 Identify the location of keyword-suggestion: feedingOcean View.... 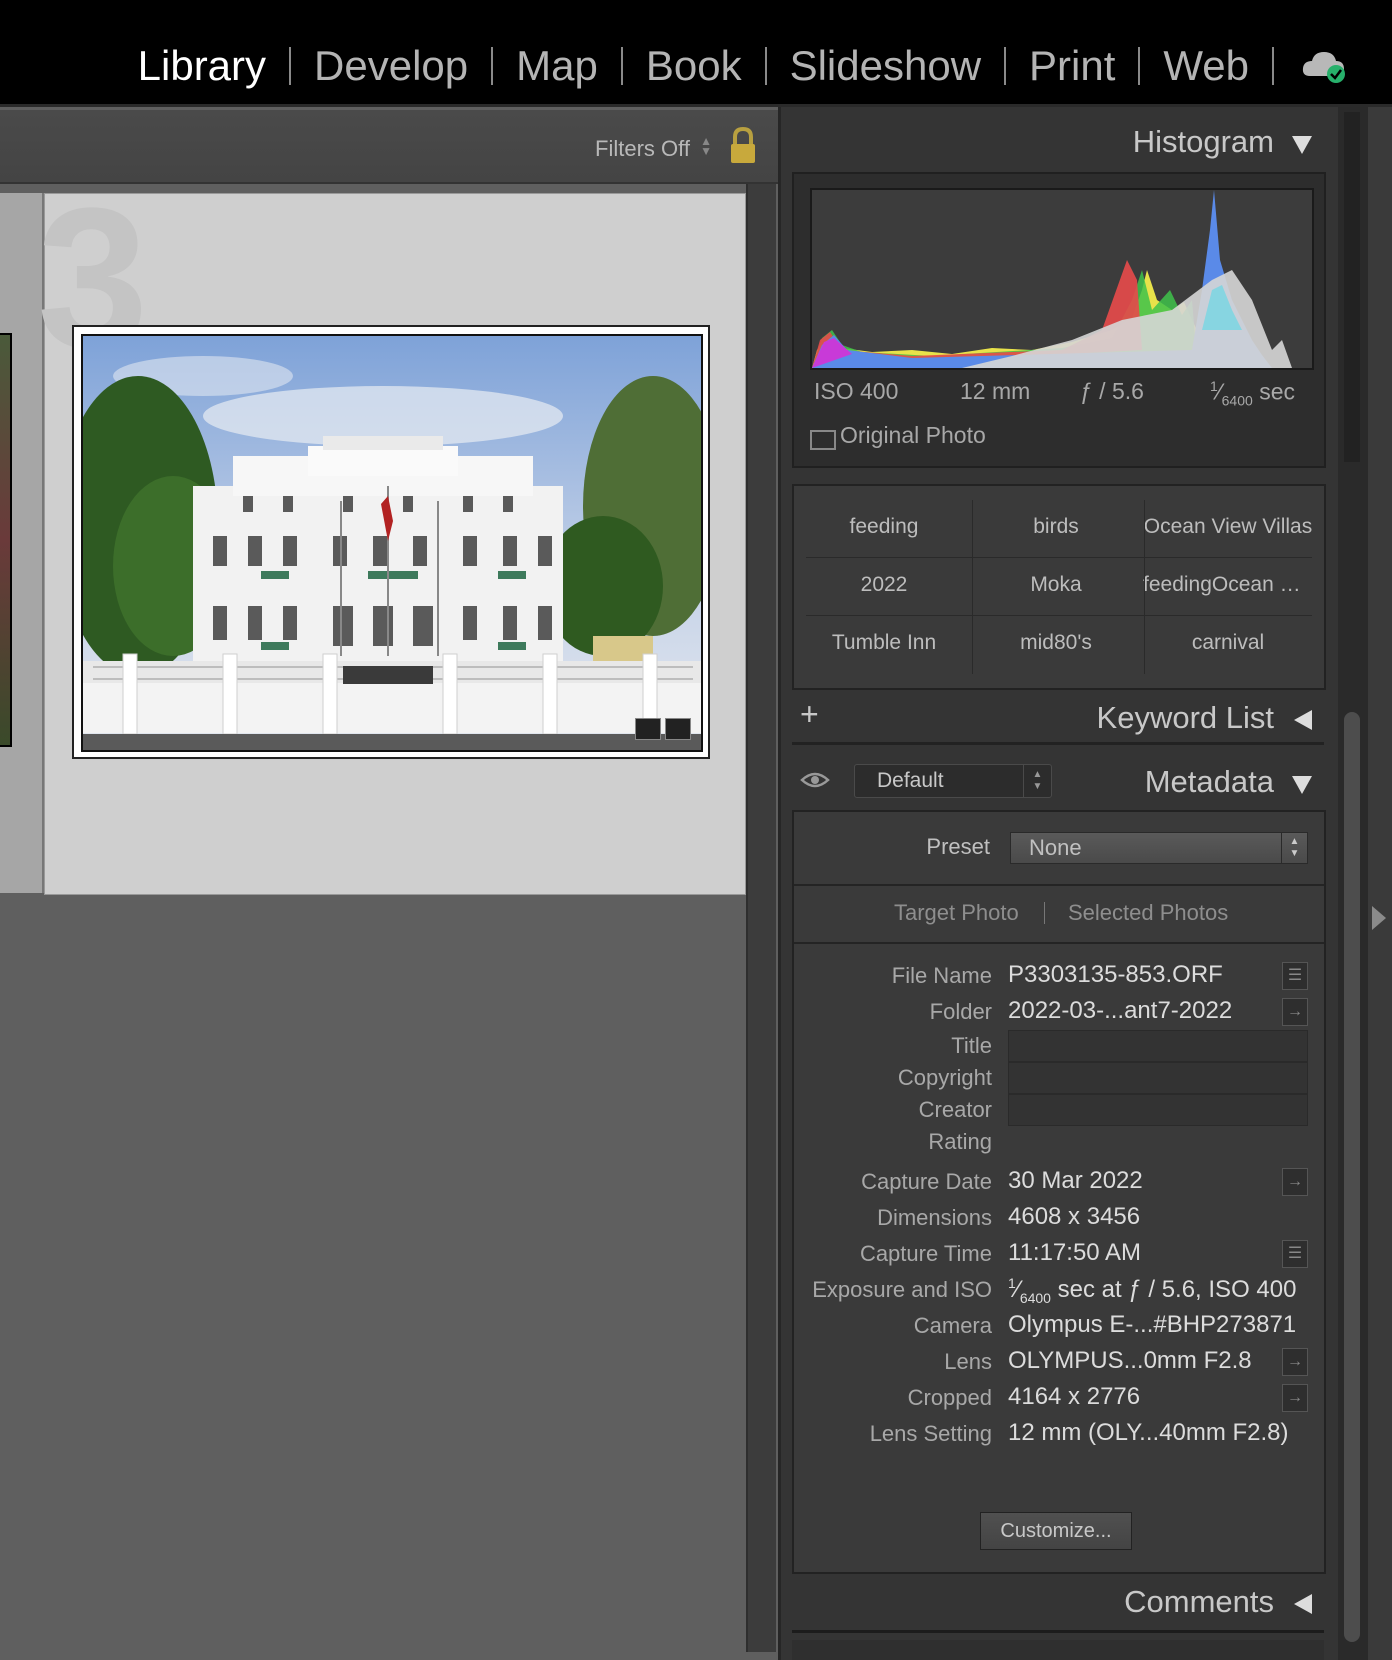
(1228, 585).